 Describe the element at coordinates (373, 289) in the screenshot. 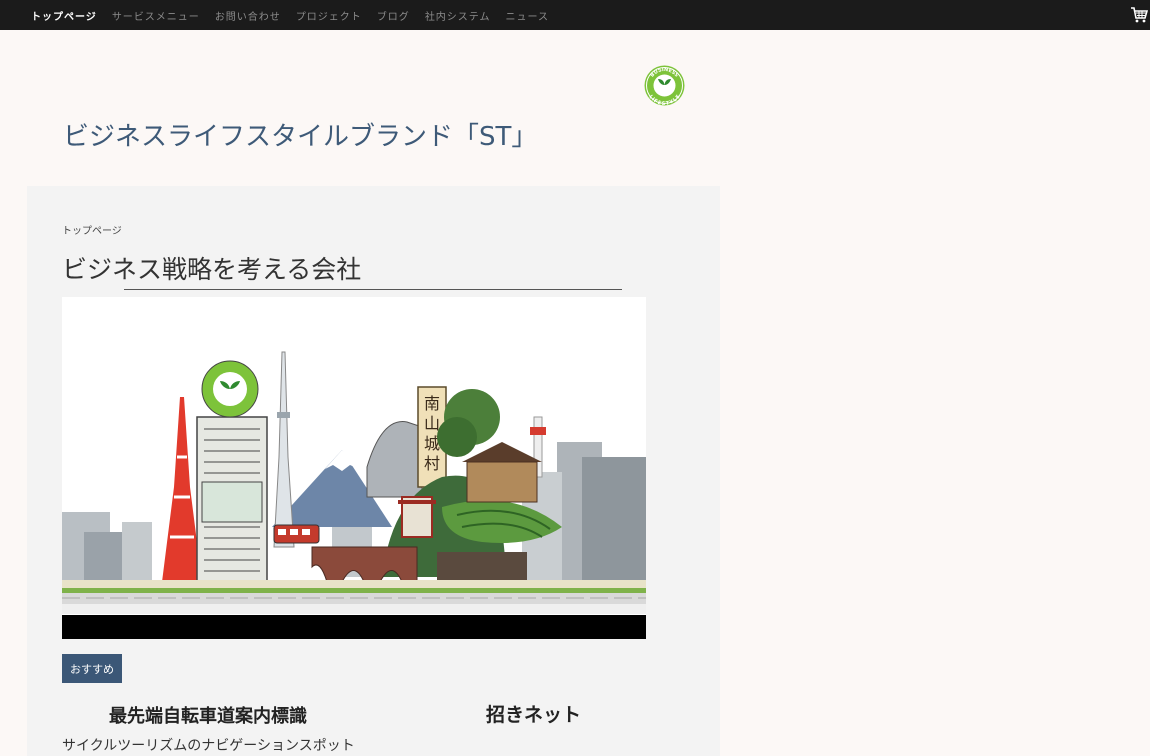

I see `title-underline` at that location.